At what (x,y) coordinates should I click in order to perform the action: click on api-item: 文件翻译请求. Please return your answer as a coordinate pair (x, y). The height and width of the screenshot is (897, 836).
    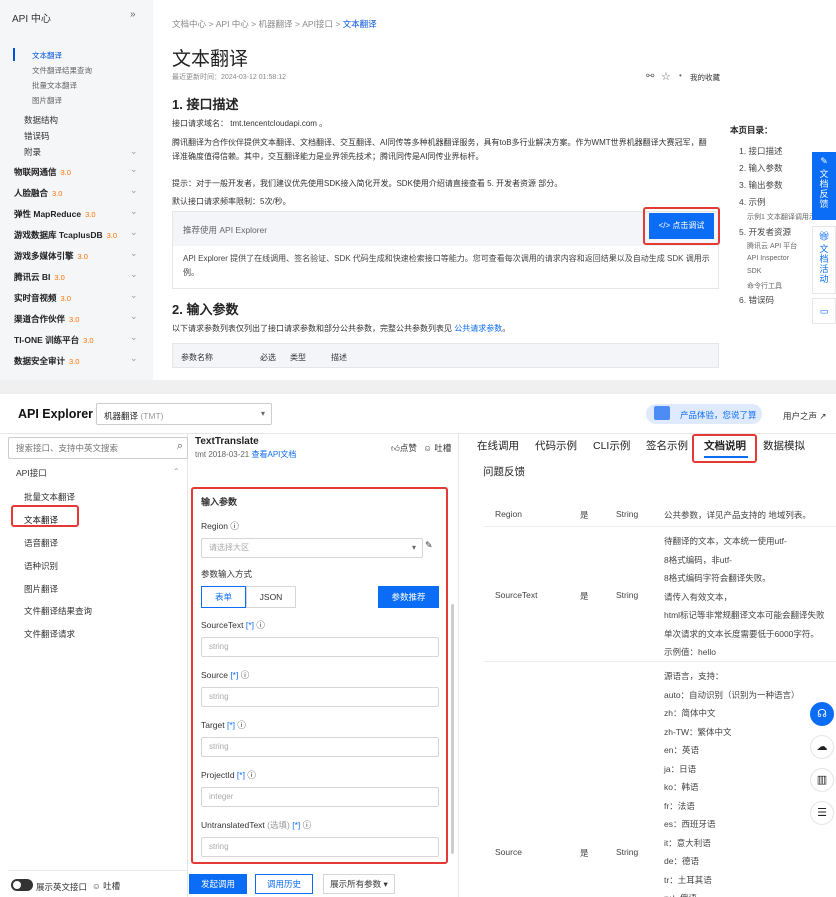
    Looking at the image, I should click on (49, 634).